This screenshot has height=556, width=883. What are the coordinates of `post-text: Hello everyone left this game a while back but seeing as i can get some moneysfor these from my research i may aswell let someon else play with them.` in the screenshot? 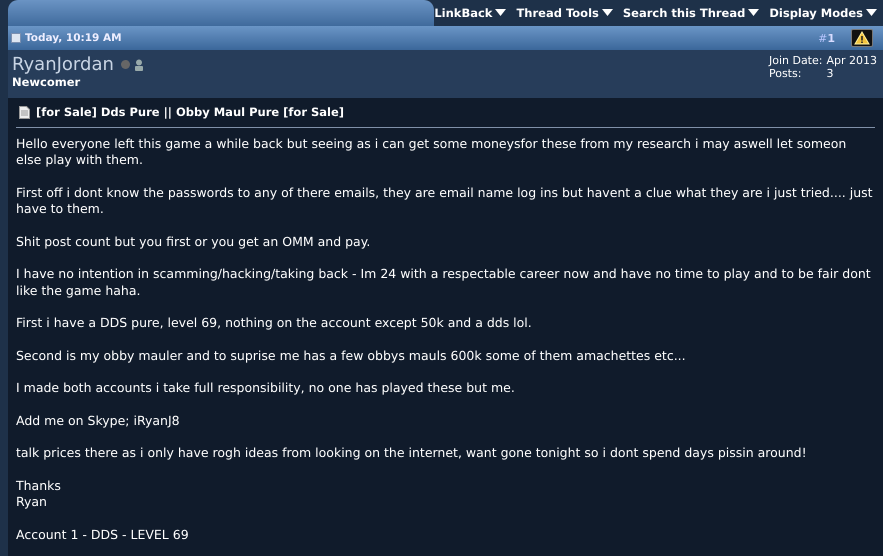 It's located at (432, 152).